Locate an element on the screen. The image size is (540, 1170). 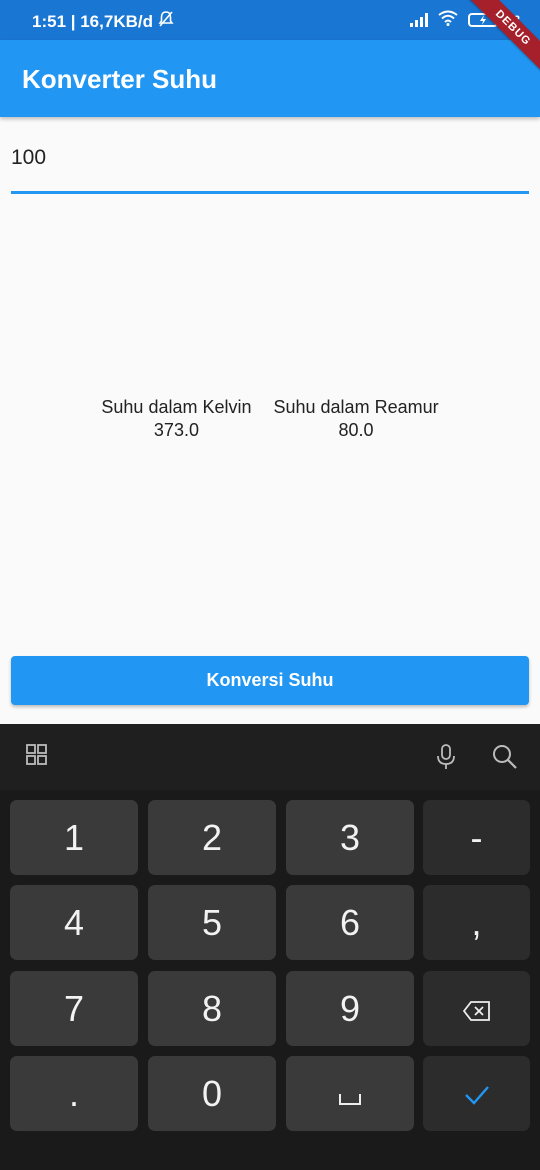
check-icon is located at coordinates (477, 1094).